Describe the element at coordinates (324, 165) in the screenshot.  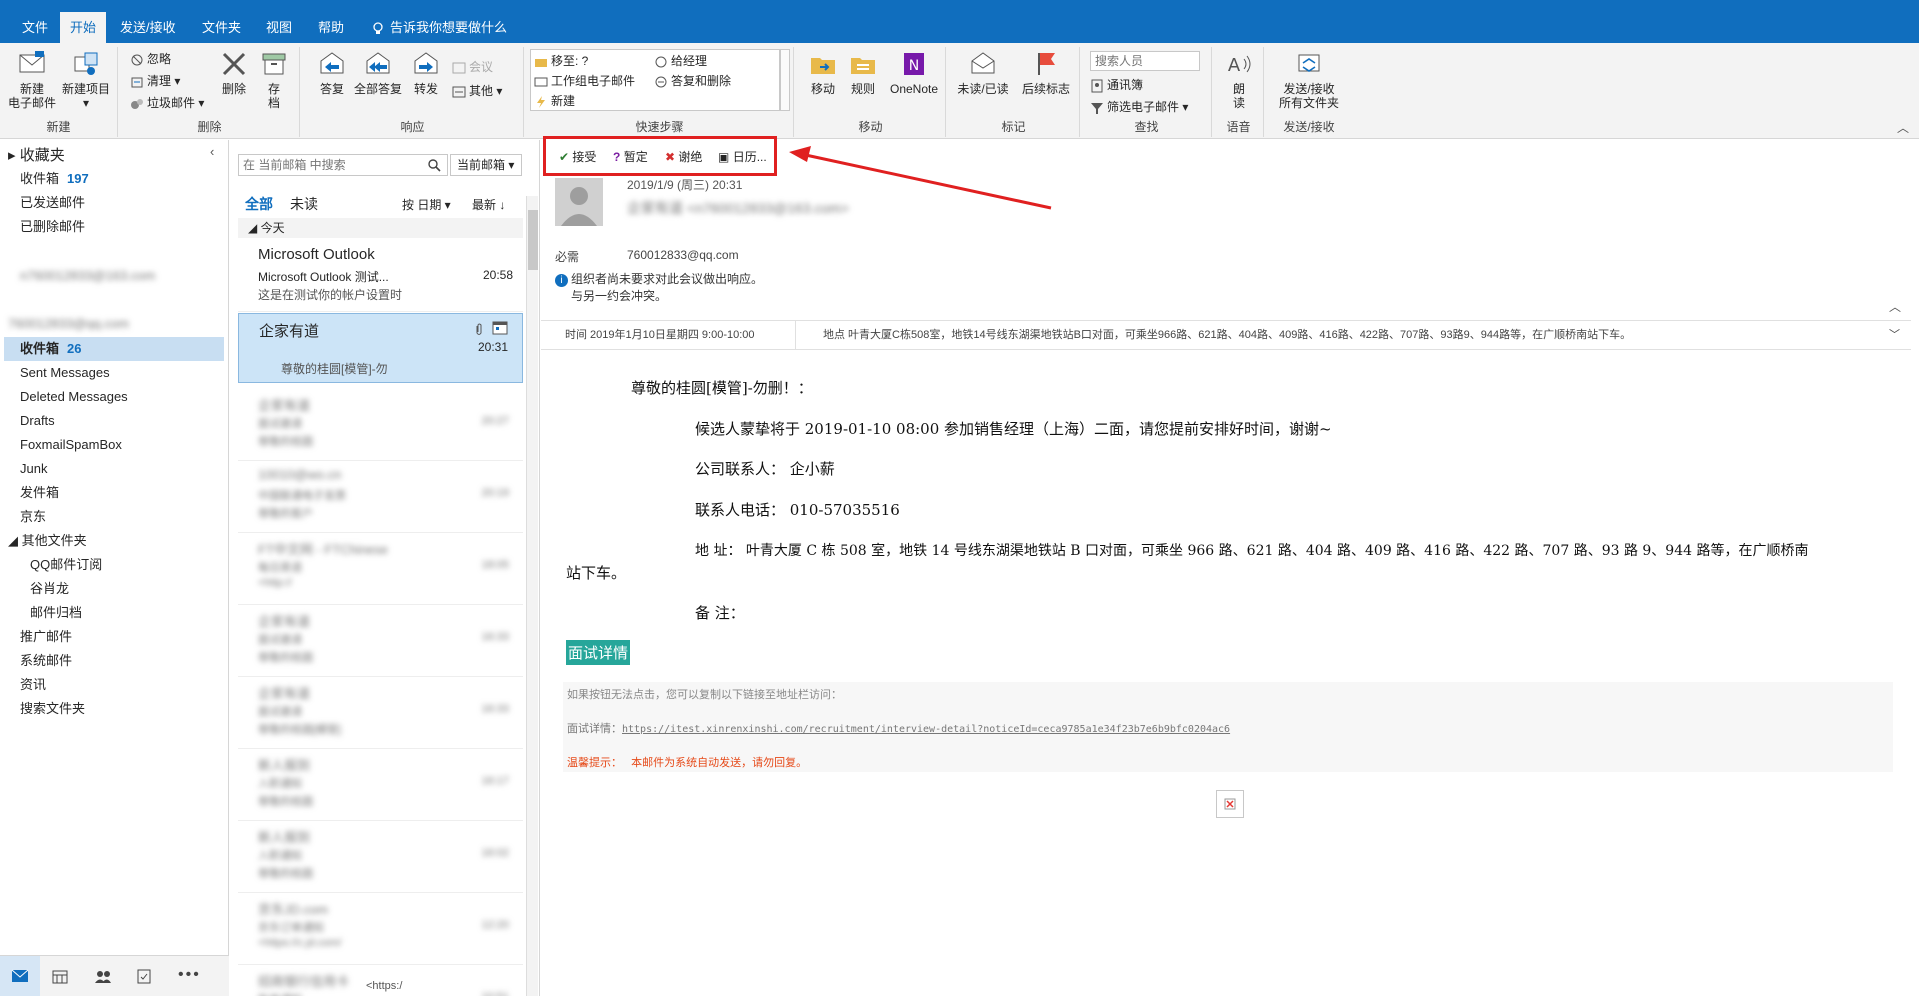
I see `search-input` at that location.